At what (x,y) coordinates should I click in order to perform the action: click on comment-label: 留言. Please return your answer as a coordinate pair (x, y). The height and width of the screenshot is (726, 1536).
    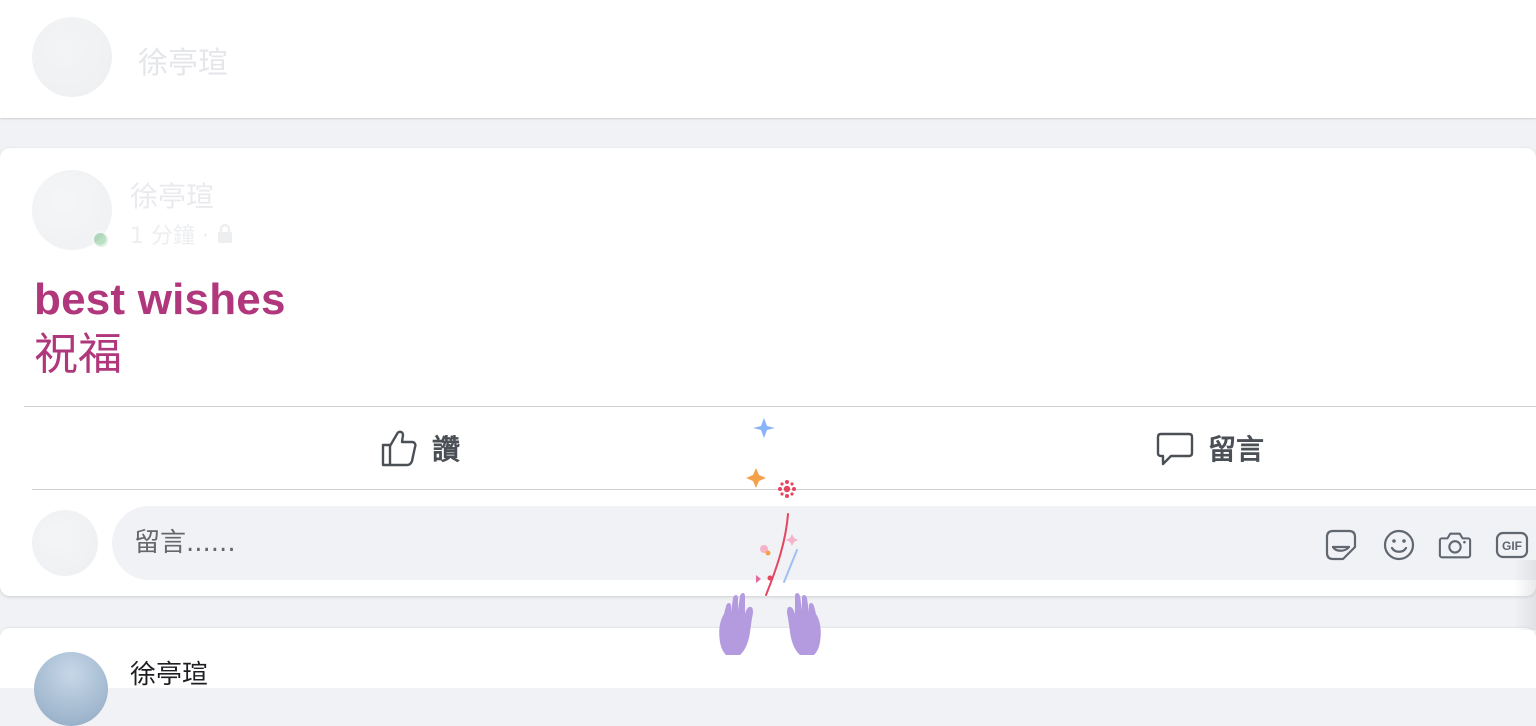
    Looking at the image, I should click on (1236, 449).